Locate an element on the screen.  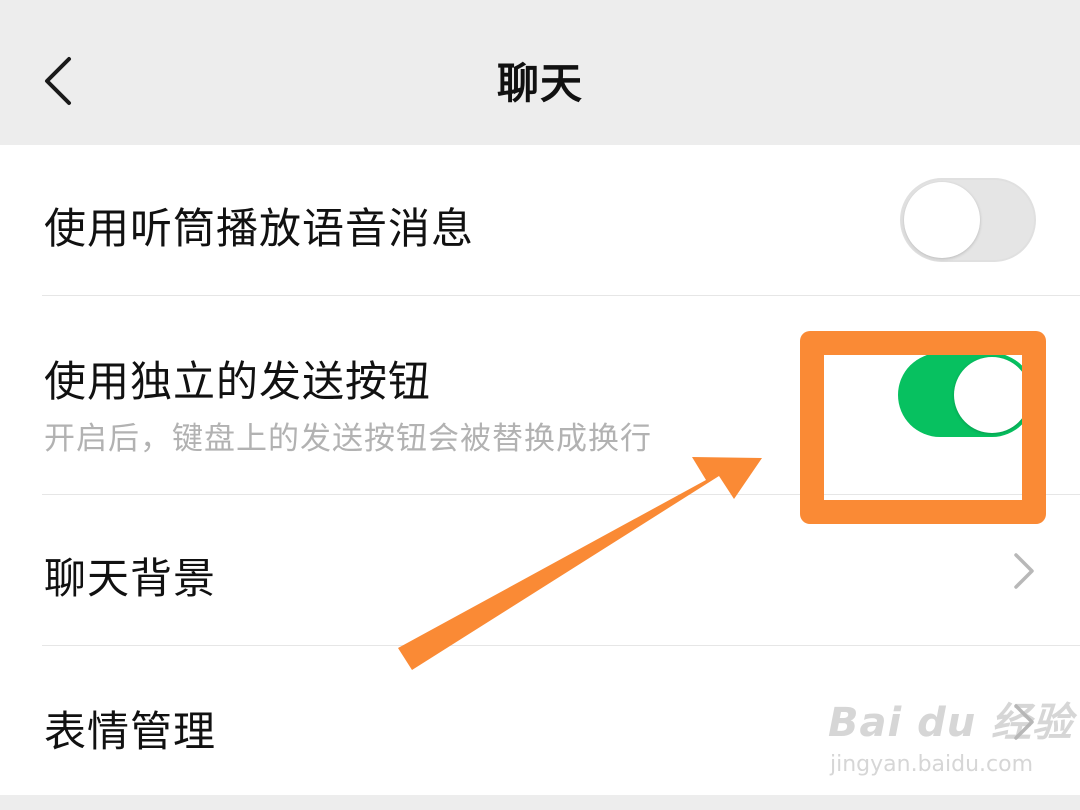
setting-label-send-button: 使用独立的发送按钮 is located at coordinates (238, 381).